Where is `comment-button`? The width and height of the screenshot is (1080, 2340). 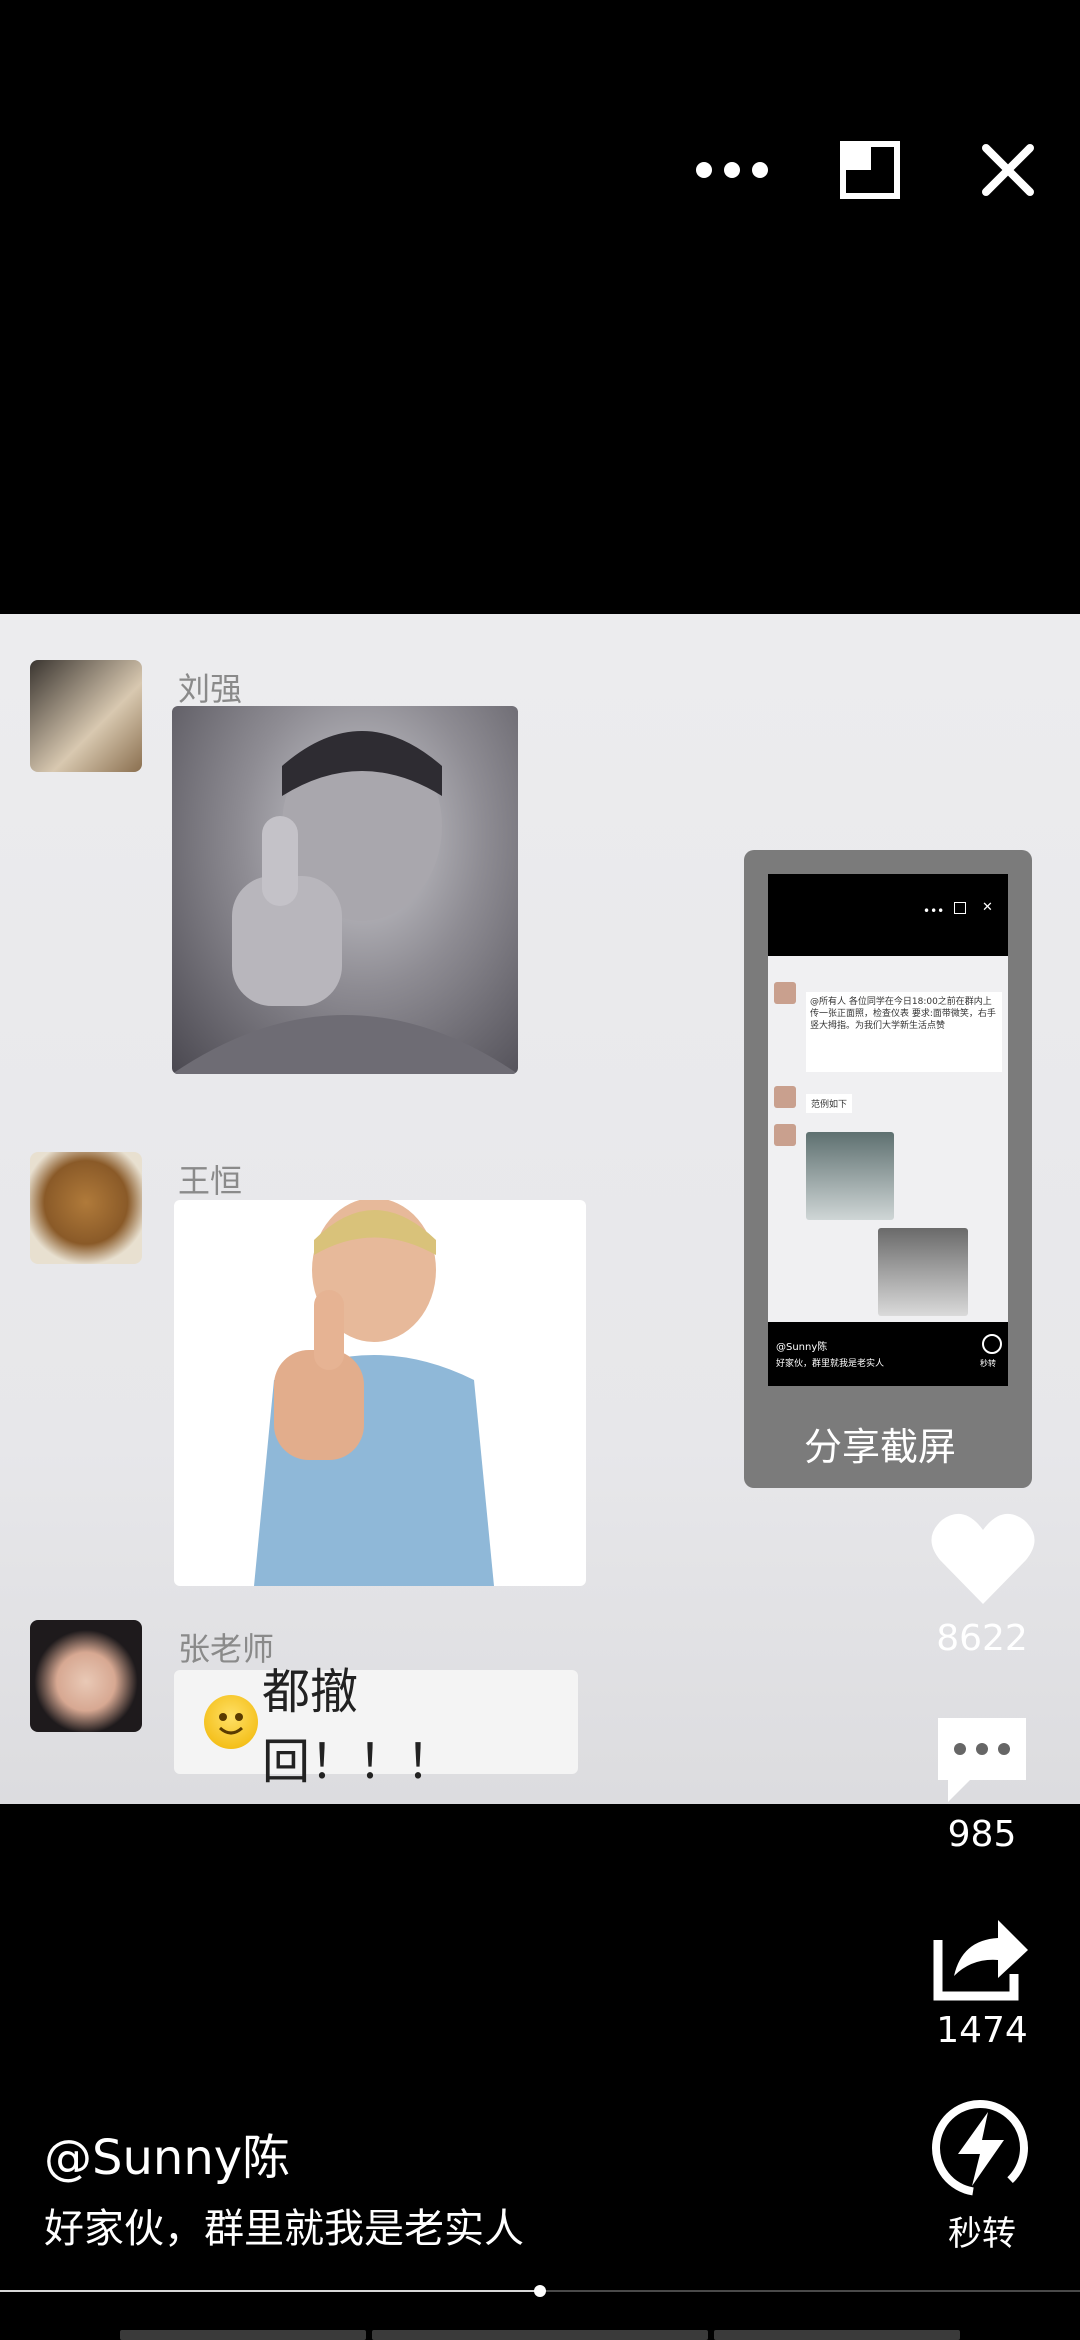
comment-button is located at coordinates (982, 1760).